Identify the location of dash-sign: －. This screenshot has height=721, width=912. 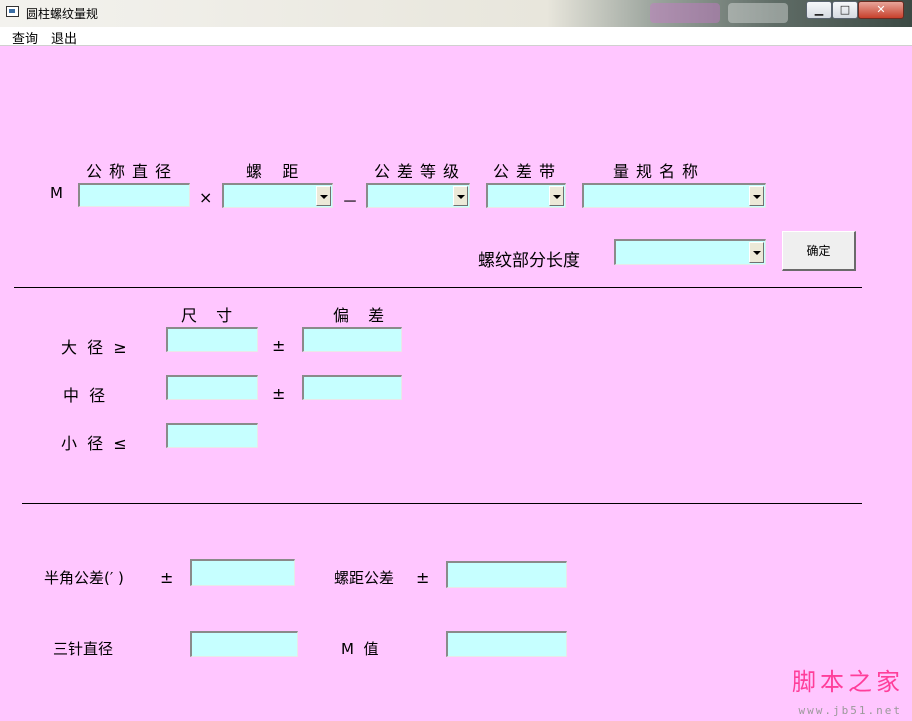
(350, 201).